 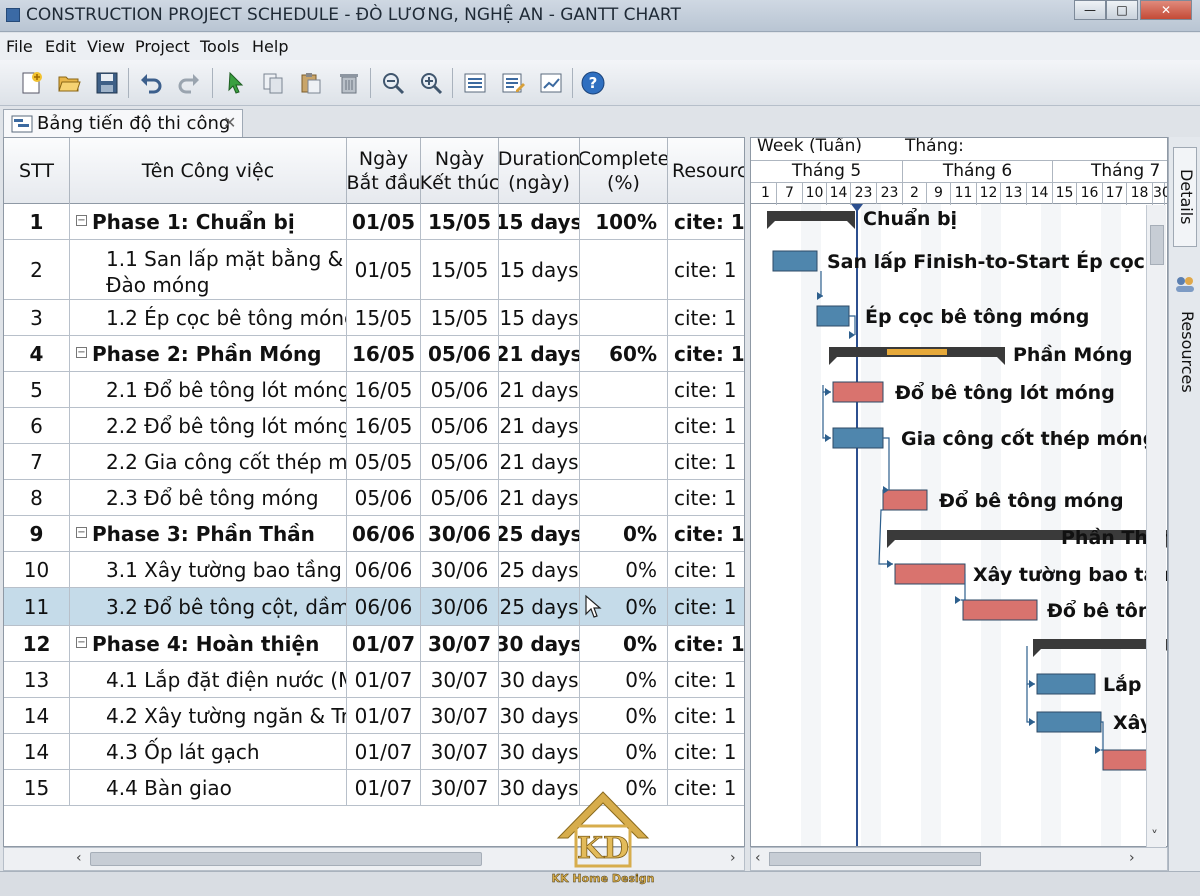 What do you see at coordinates (37, 606) in the screenshot?
I see `cell-stt: 11` at bounding box center [37, 606].